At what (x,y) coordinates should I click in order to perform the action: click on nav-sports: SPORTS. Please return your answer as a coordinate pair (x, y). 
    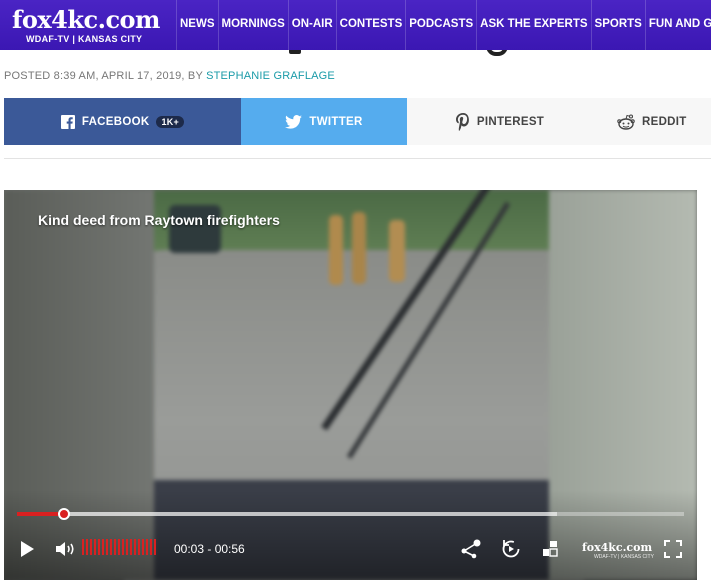
    Looking at the image, I should click on (617, 25).